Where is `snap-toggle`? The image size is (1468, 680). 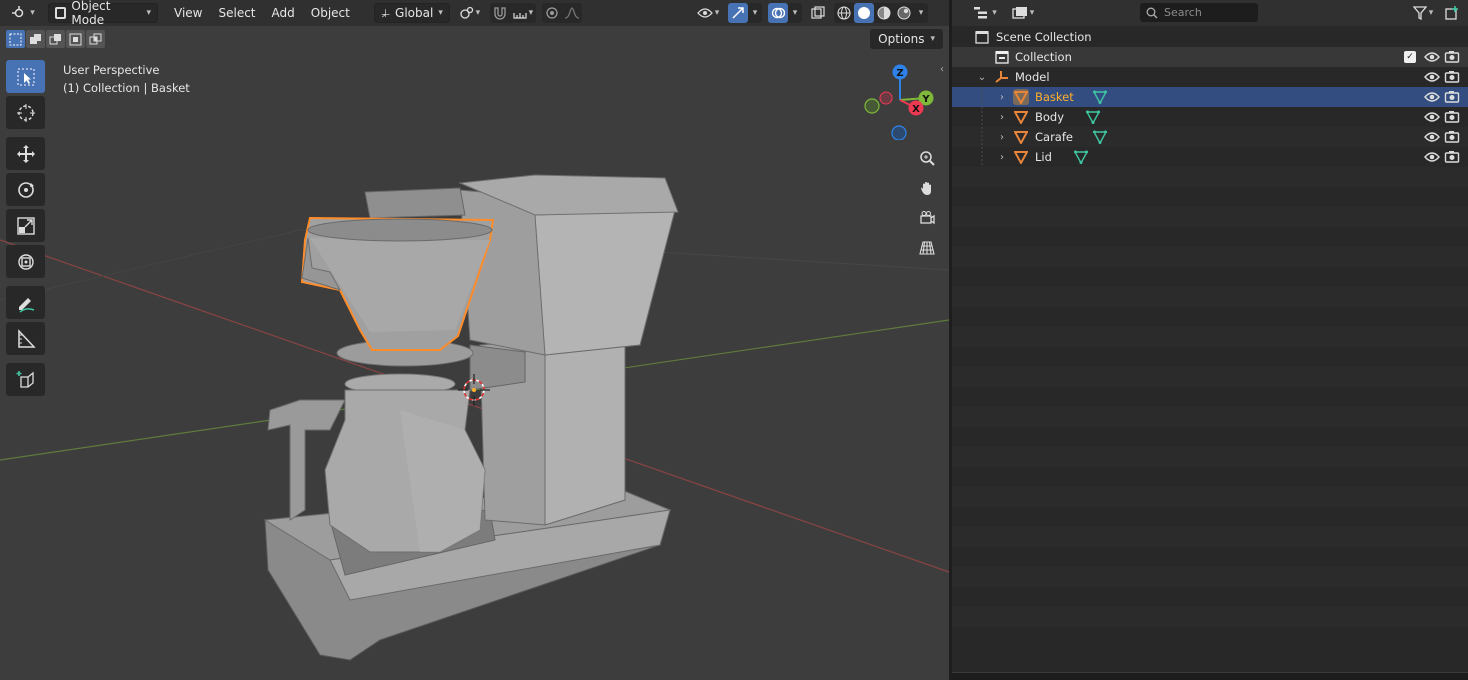 snap-toggle is located at coordinates (500, 13).